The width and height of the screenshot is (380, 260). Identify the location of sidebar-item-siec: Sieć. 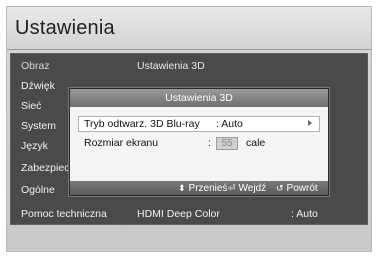
(31, 106).